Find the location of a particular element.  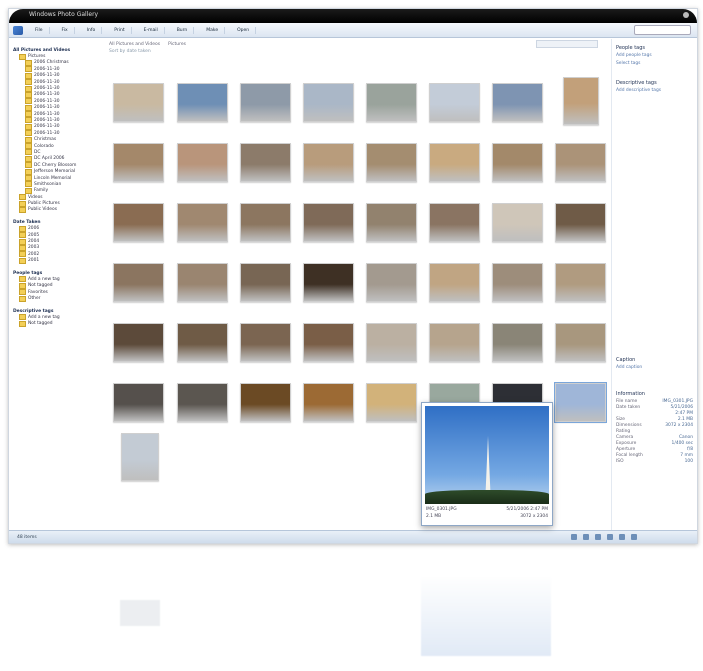

menu-fix: Fix is located at coordinates (65, 30).